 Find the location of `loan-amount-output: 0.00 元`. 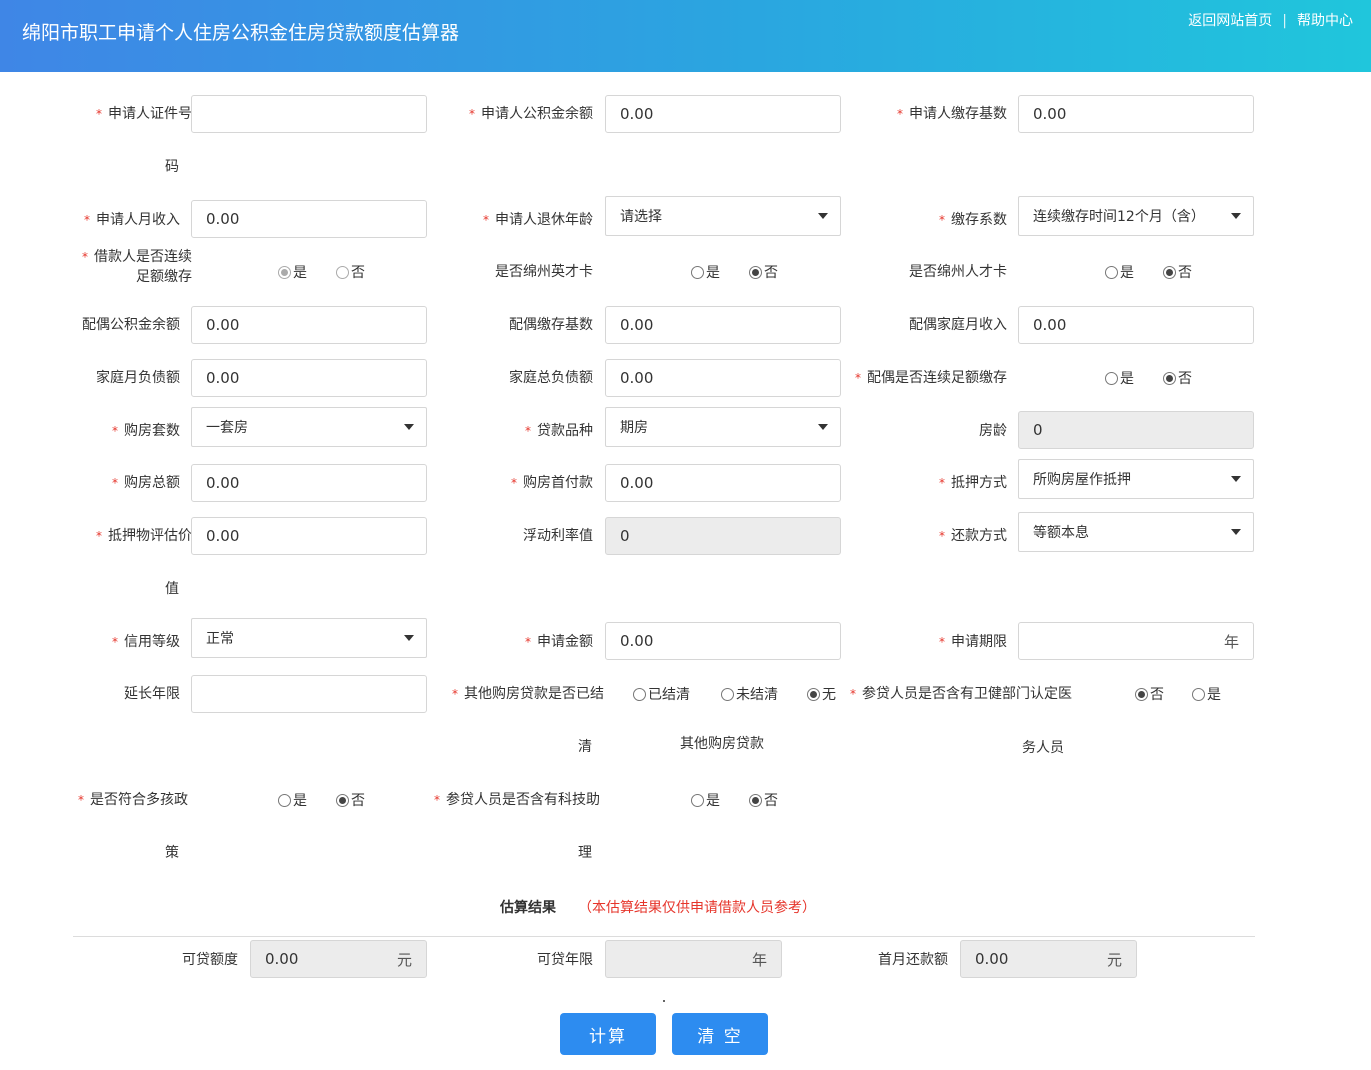

loan-amount-output: 0.00 元 is located at coordinates (338, 959).